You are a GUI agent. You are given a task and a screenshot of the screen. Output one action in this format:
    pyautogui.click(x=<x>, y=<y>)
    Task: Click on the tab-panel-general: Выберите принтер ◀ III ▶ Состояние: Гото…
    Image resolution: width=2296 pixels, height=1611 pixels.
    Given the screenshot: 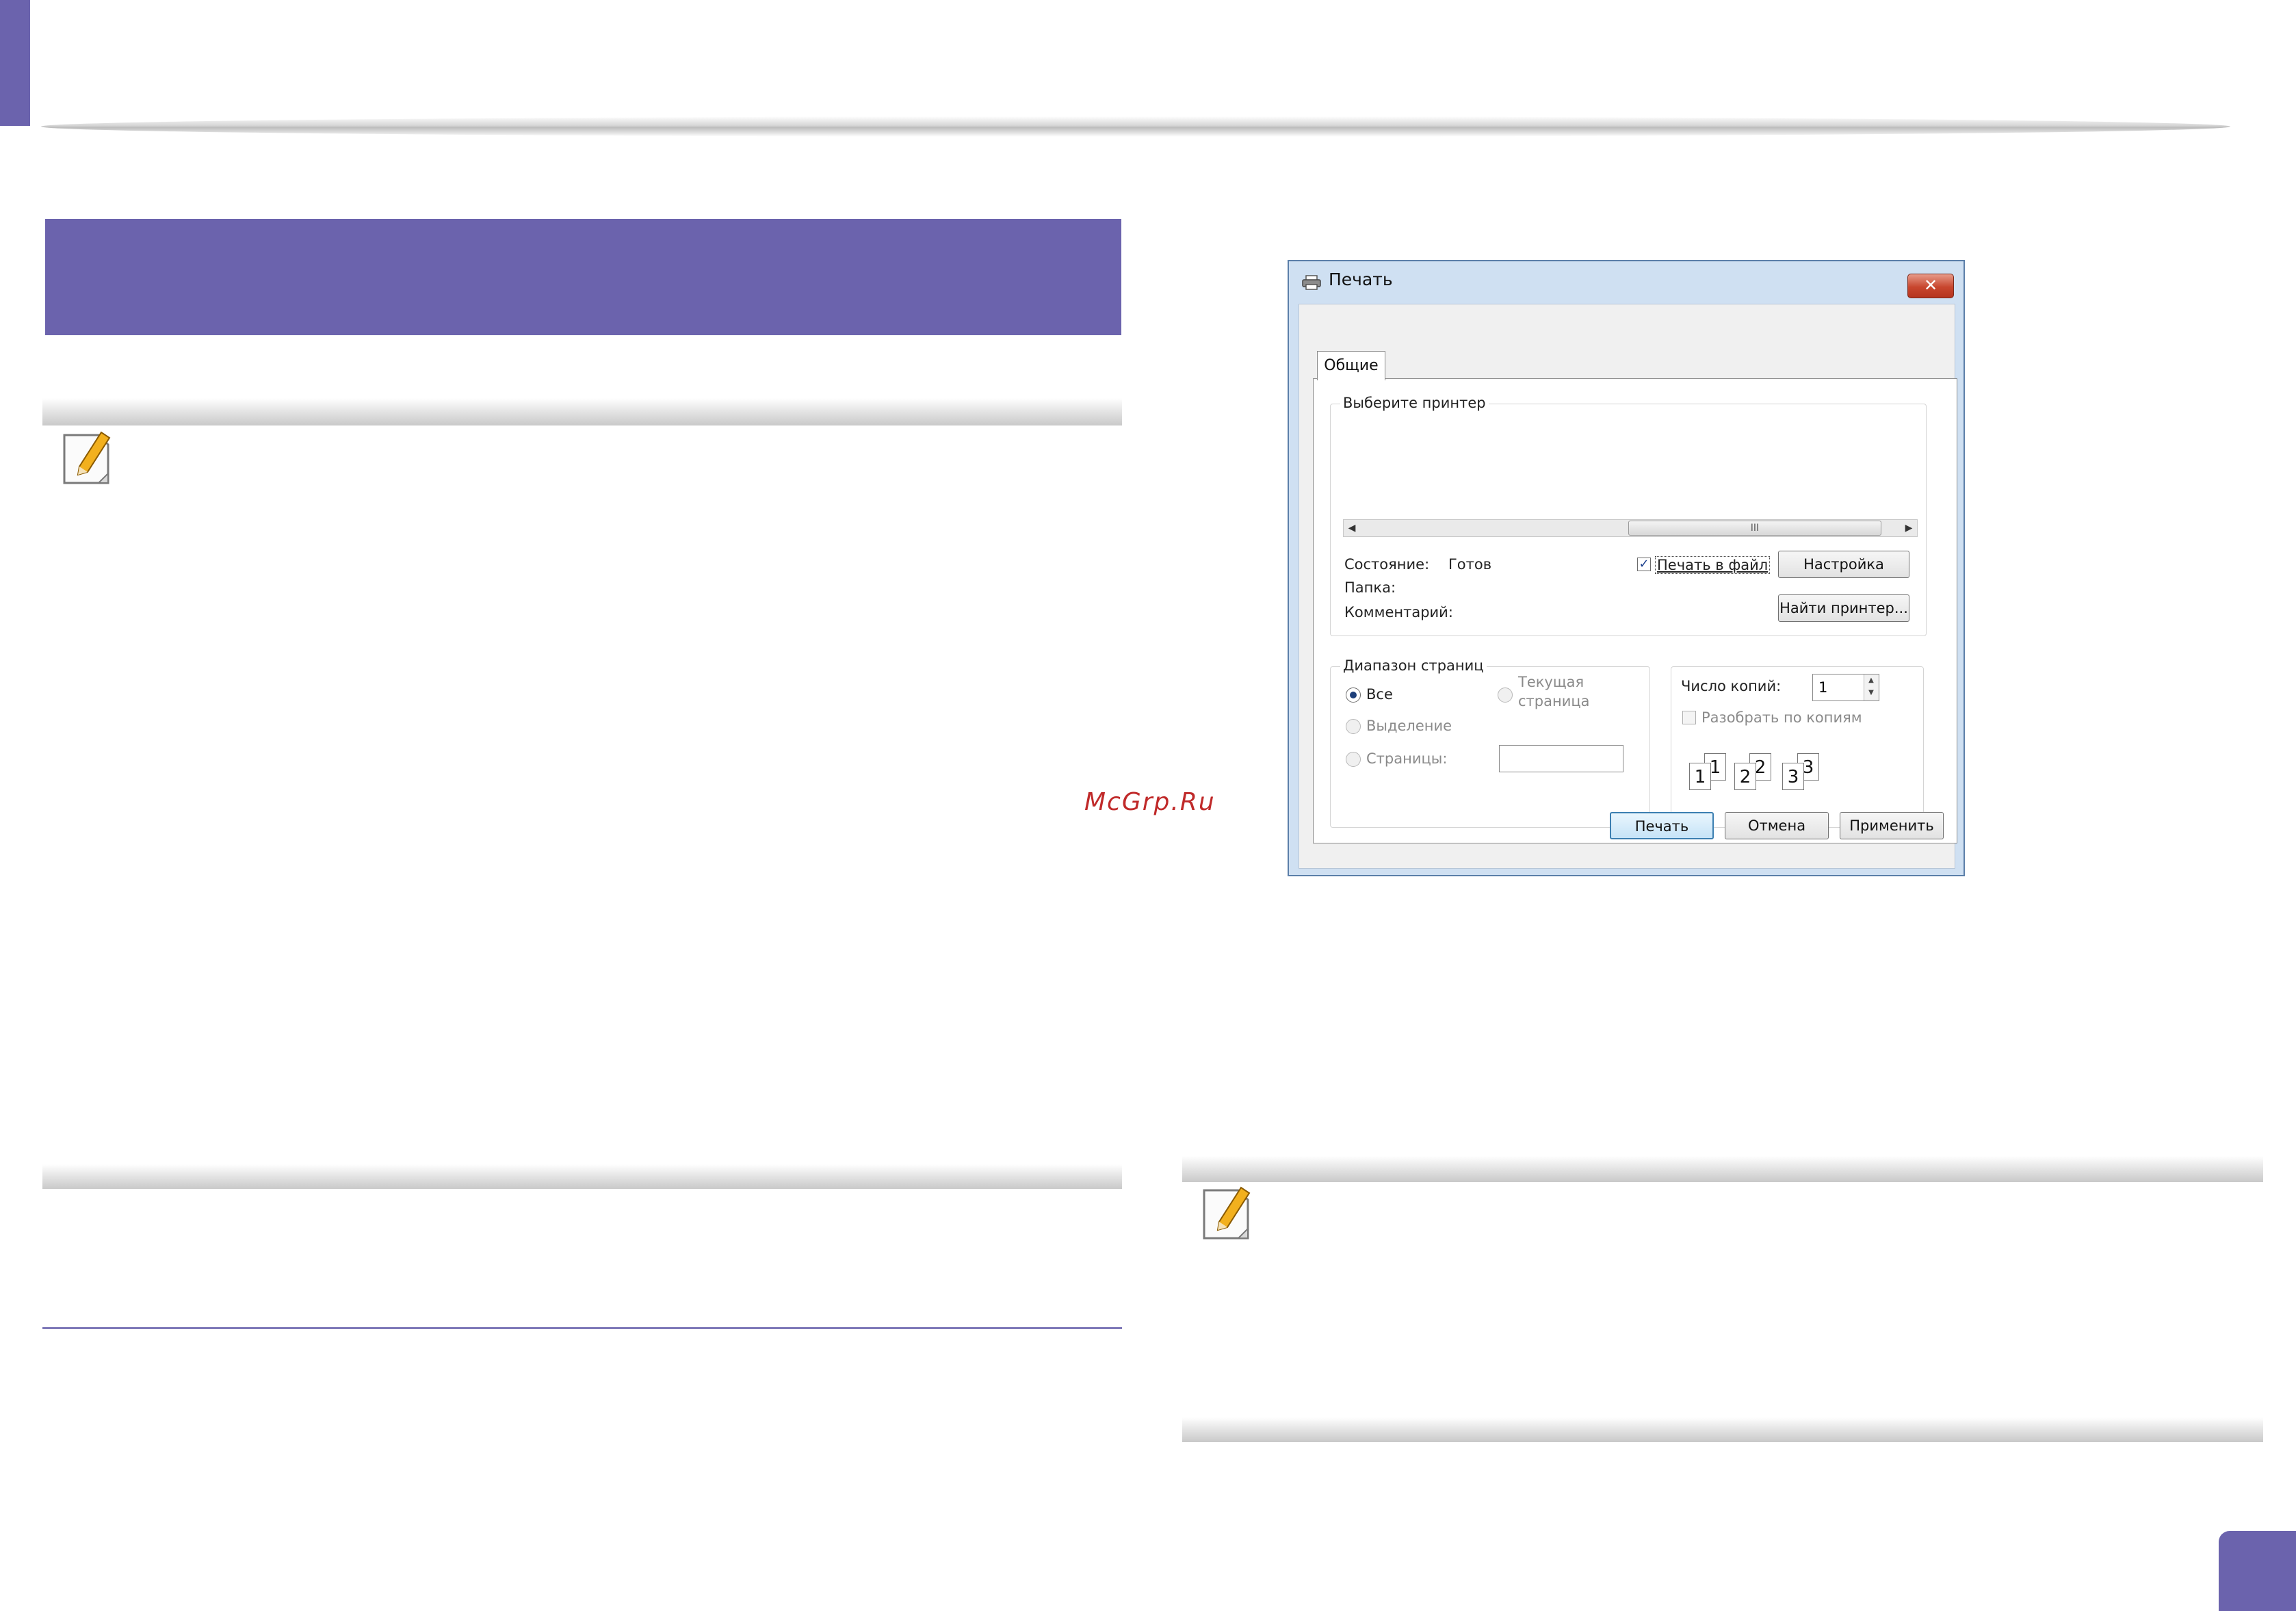 What is the action you would take?
    pyautogui.click(x=1635, y=610)
    